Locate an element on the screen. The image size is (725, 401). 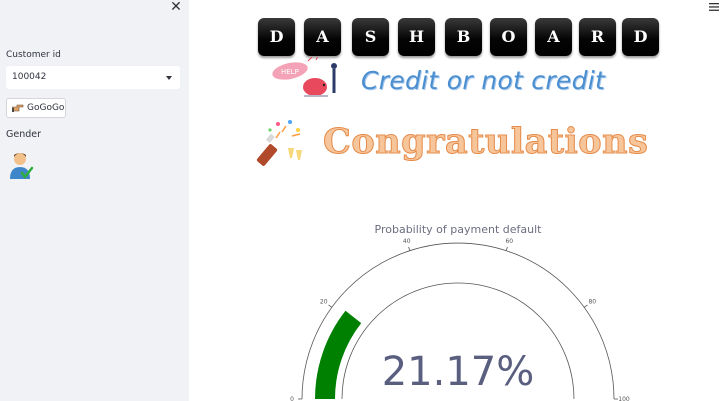
subtitle: Credit or not credit is located at coordinates (483, 80).